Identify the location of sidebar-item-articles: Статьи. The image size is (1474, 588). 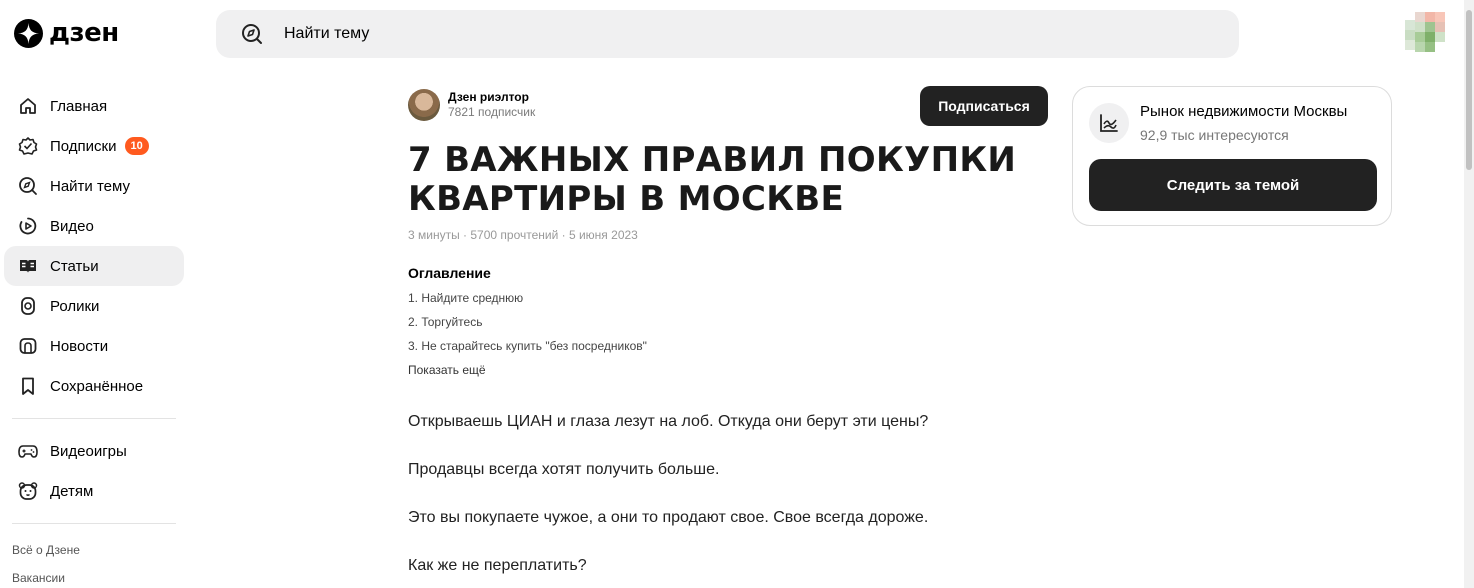
(94, 266).